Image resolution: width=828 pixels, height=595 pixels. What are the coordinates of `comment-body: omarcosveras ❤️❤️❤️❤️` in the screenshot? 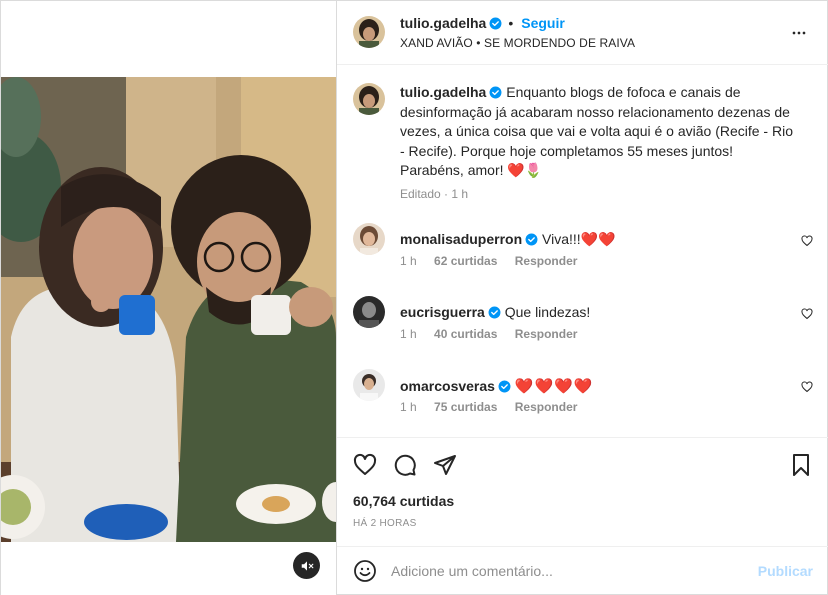 It's located at (497, 386).